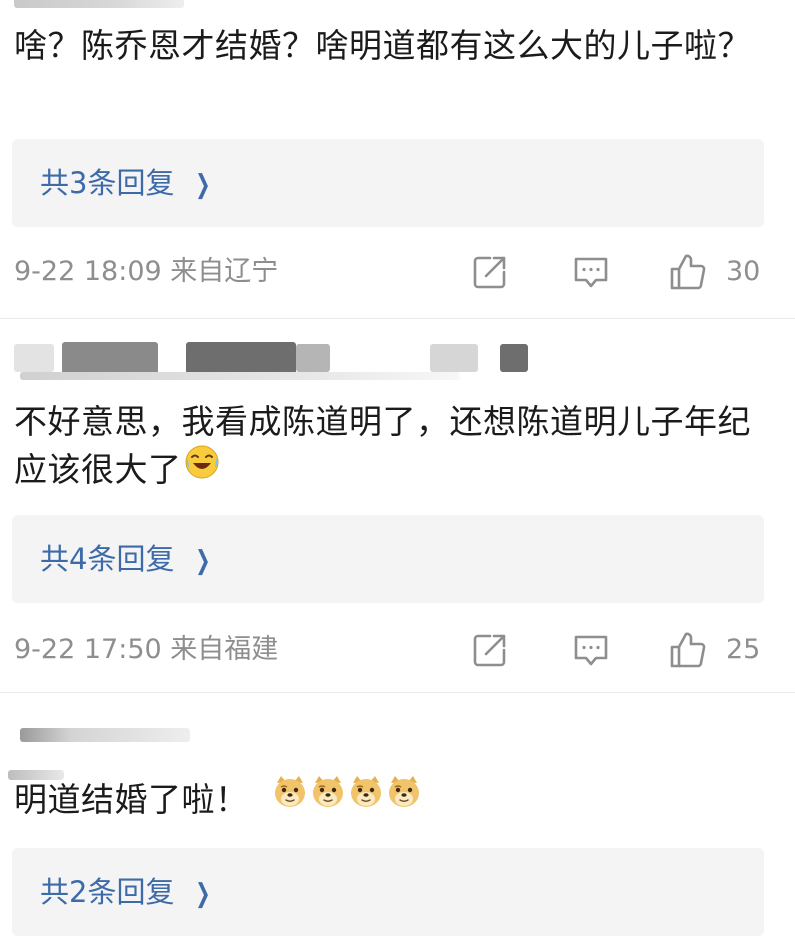 The height and width of the screenshot is (946, 795). Describe the element at coordinates (202, 468) in the screenshot. I see `laugh-cry-emoji` at that location.